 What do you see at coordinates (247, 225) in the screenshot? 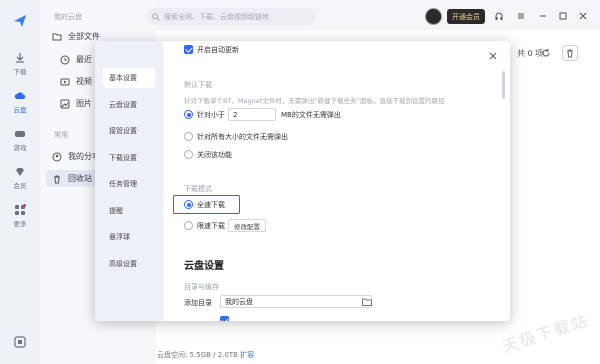
I see `modify-config-button: 修改配置` at bounding box center [247, 225].